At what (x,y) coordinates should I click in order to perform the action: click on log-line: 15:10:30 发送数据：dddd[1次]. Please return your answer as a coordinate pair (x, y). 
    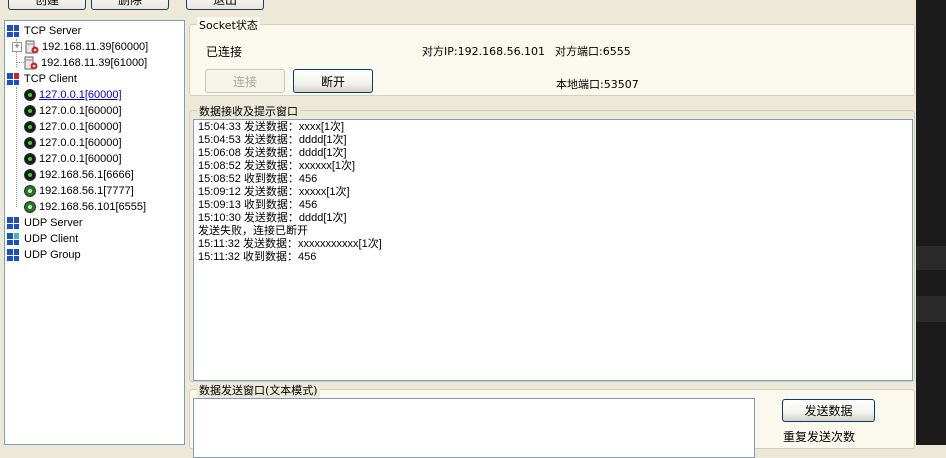
    Looking at the image, I should click on (272, 218).